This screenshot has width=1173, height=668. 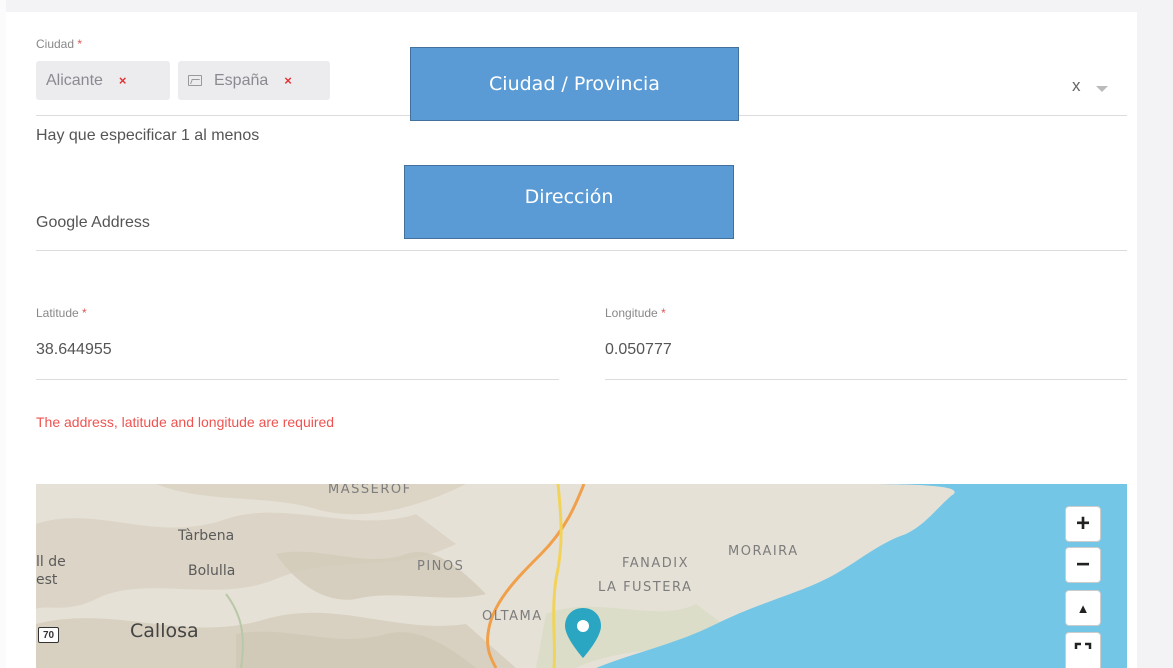 I want to click on fullscreen-icon, so click(x=1083, y=645).